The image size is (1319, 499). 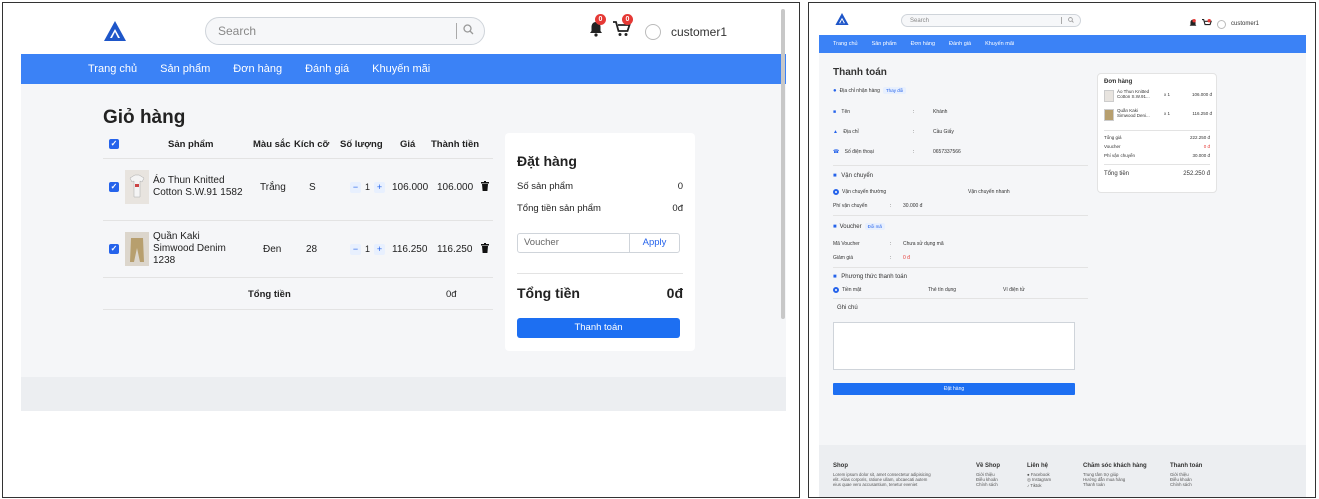 I want to click on checkout-button: Thanh toán, so click(x=598, y=328).